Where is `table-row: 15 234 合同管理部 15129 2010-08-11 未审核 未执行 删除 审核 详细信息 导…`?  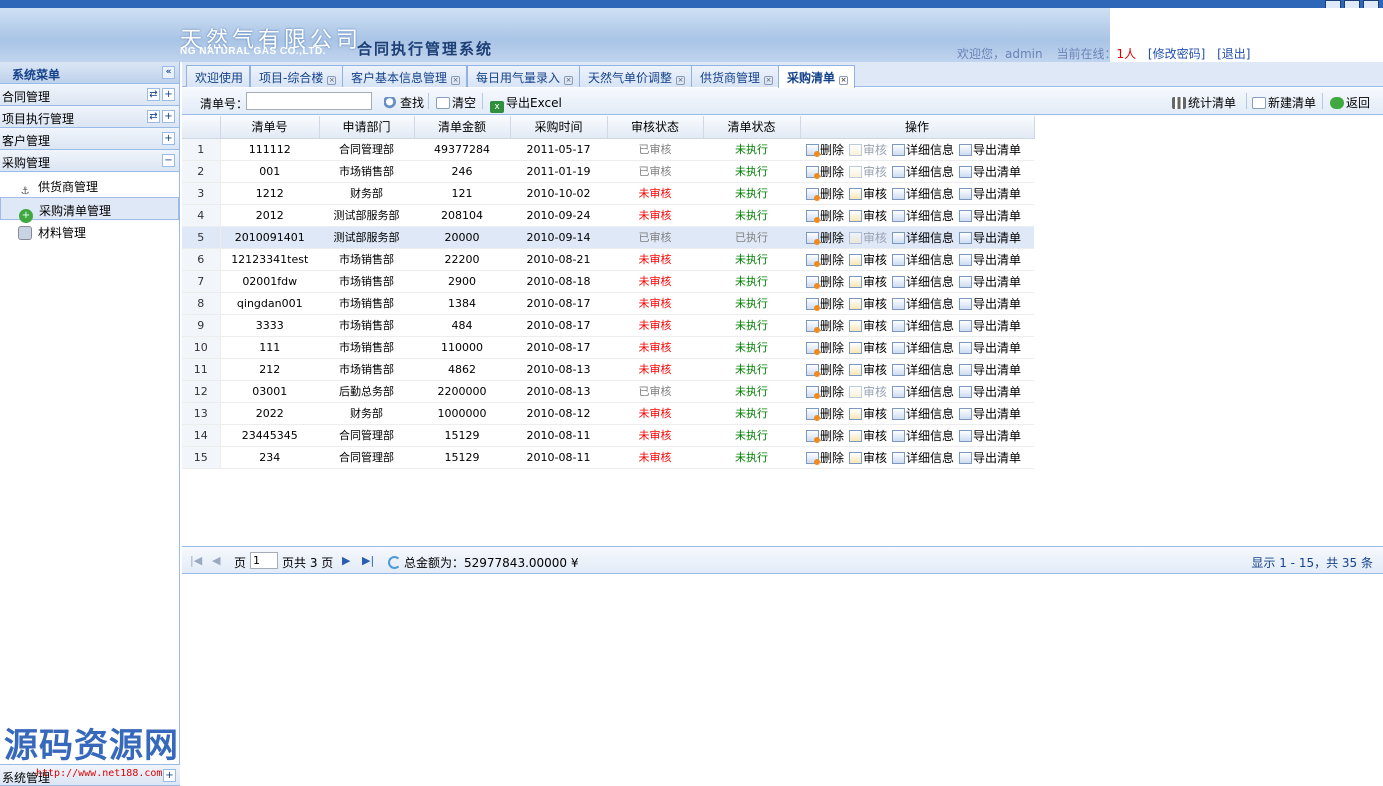 table-row: 15 234 合同管理部 15129 2010-08-11 未审核 未执行 删除 审核 详细信息 导… is located at coordinates (608, 457).